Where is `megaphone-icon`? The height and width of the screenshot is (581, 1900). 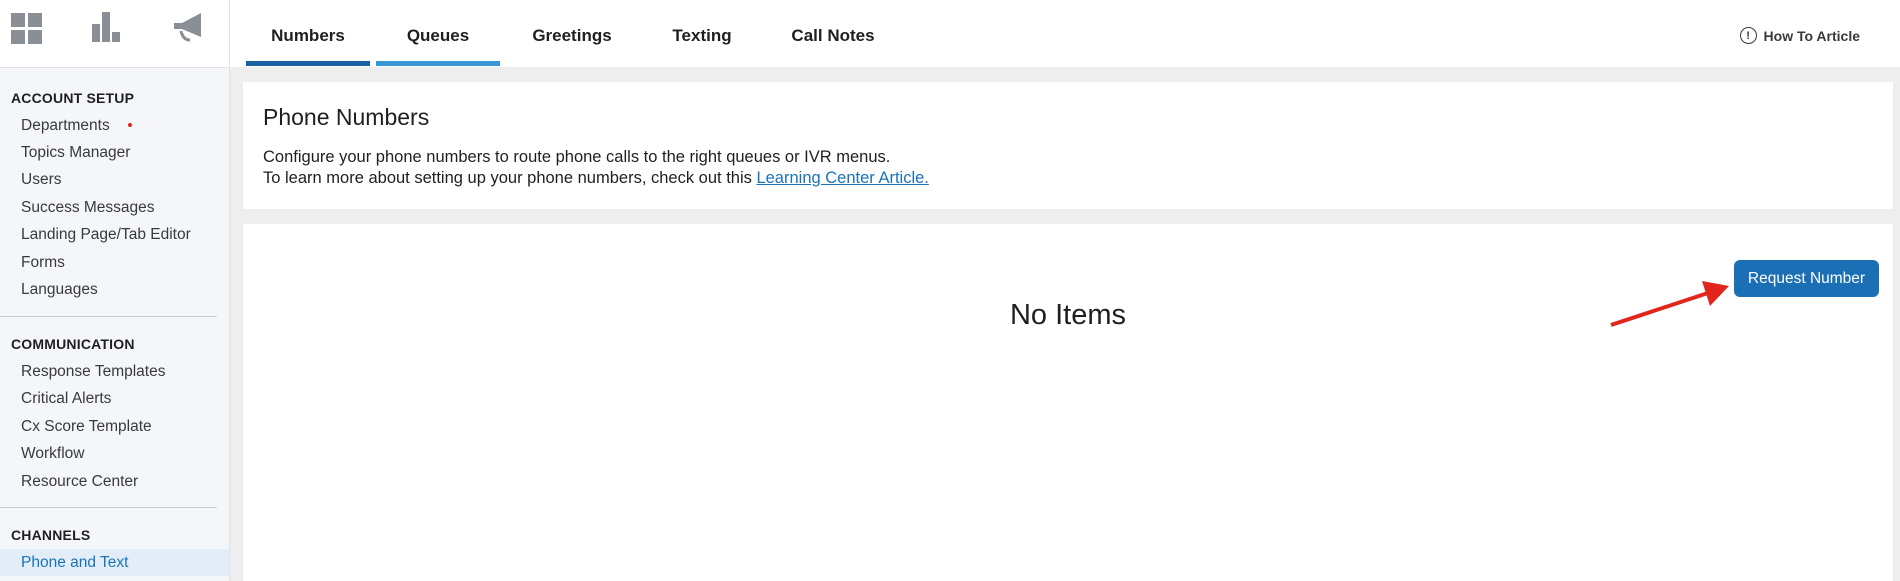
megaphone-icon is located at coordinates (188, 27).